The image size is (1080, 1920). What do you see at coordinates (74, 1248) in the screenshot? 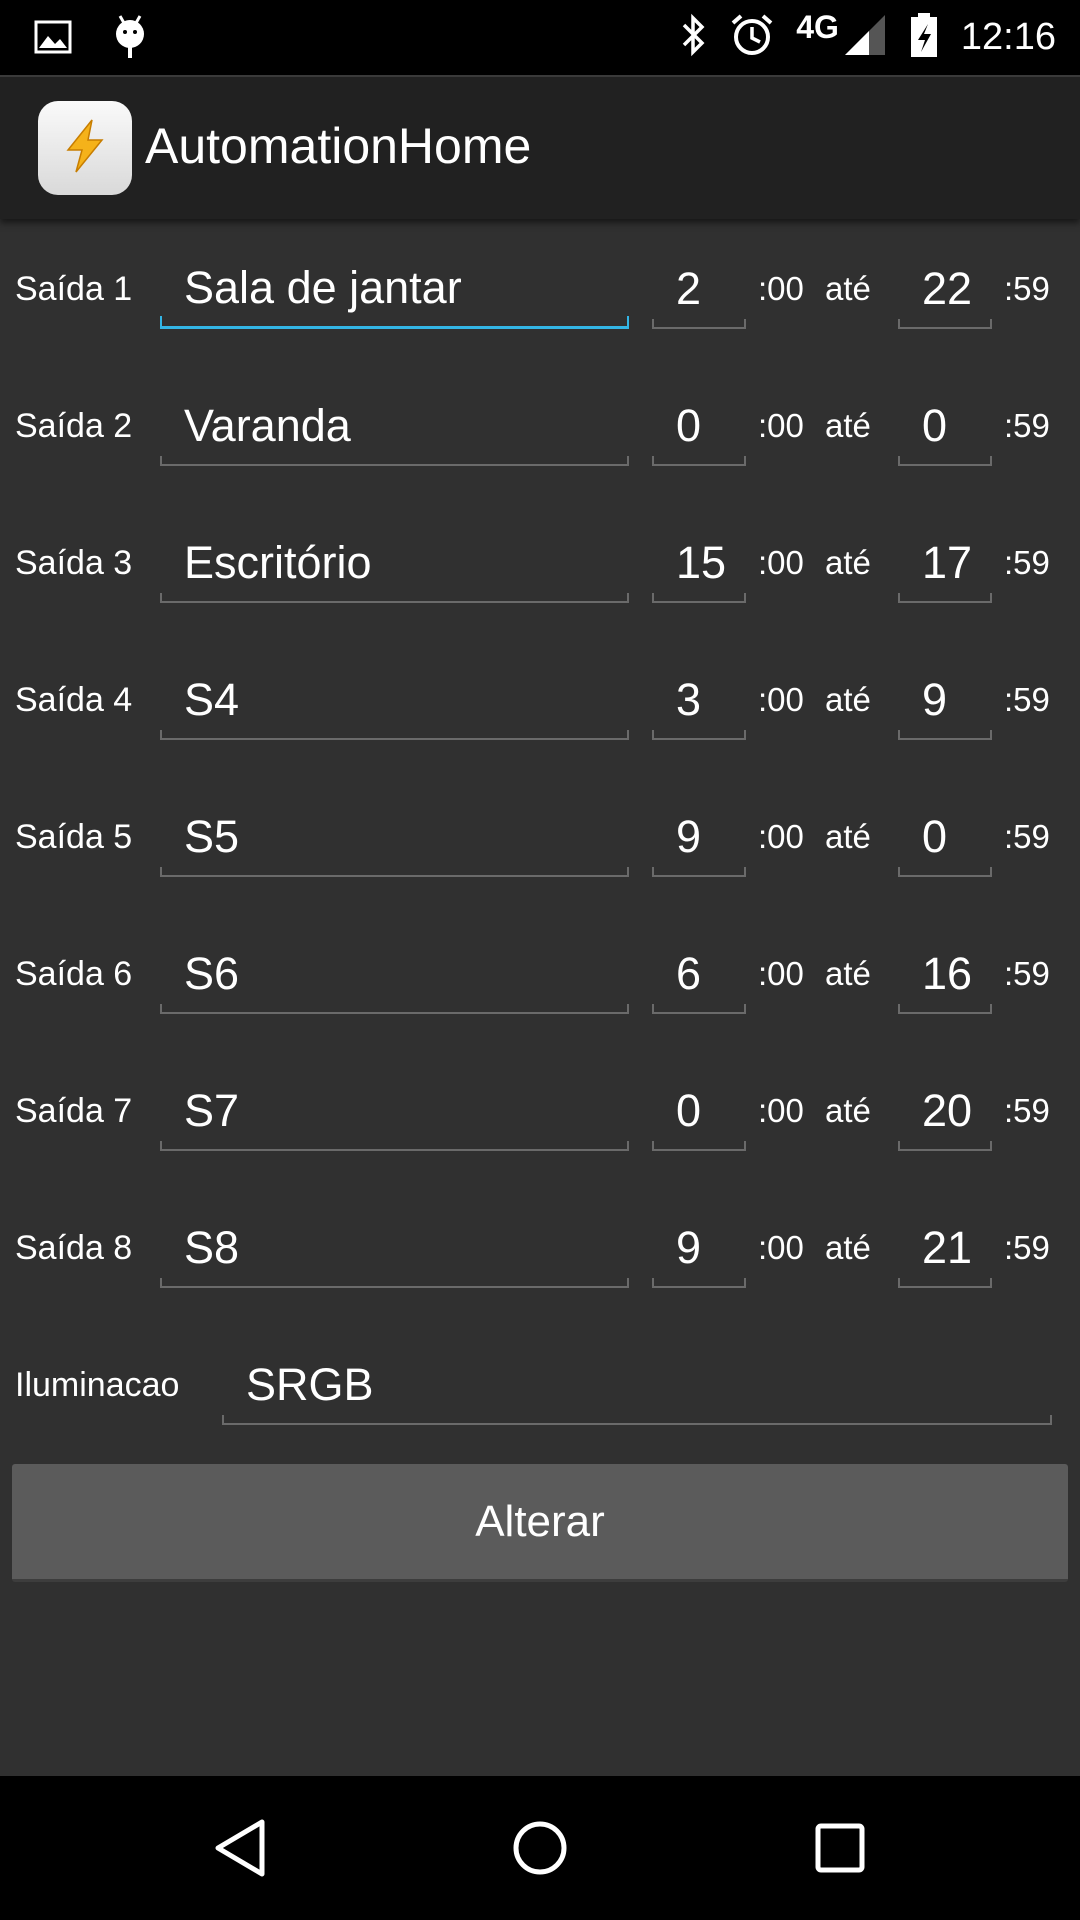
I see `output-label: Saída 8` at bounding box center [74, 1248].